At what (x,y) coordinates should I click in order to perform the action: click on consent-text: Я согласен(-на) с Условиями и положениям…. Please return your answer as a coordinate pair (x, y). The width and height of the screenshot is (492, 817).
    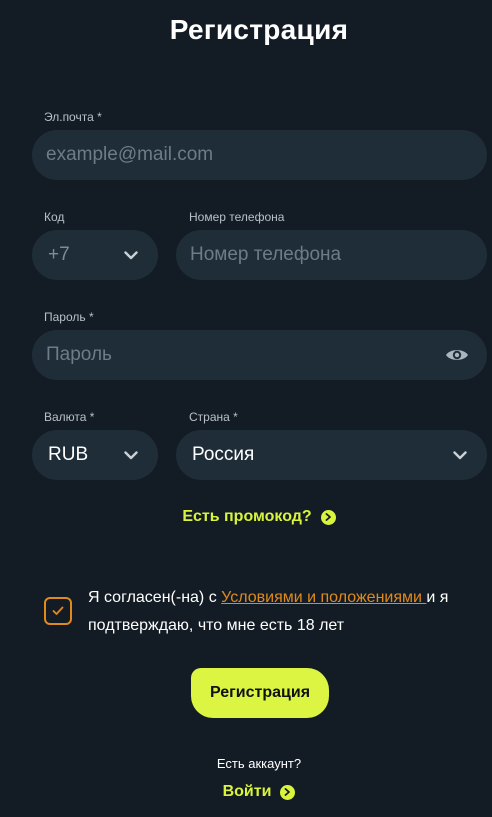
    Looking at the image, I should click on (281, 612).